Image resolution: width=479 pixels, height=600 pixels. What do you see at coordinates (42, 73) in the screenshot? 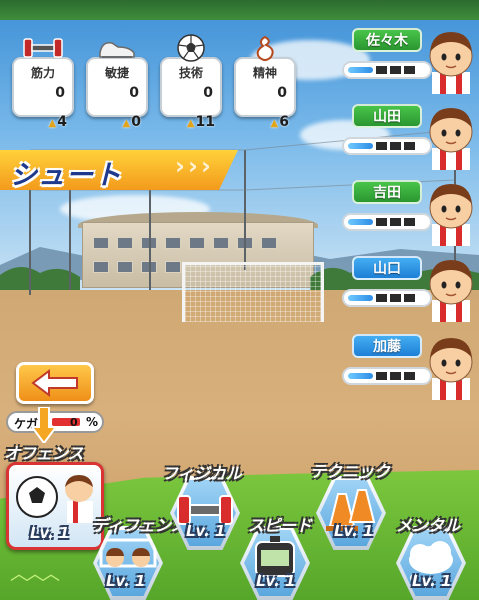
I see `stat-label: 筋力` at bounding box center [42, 73].